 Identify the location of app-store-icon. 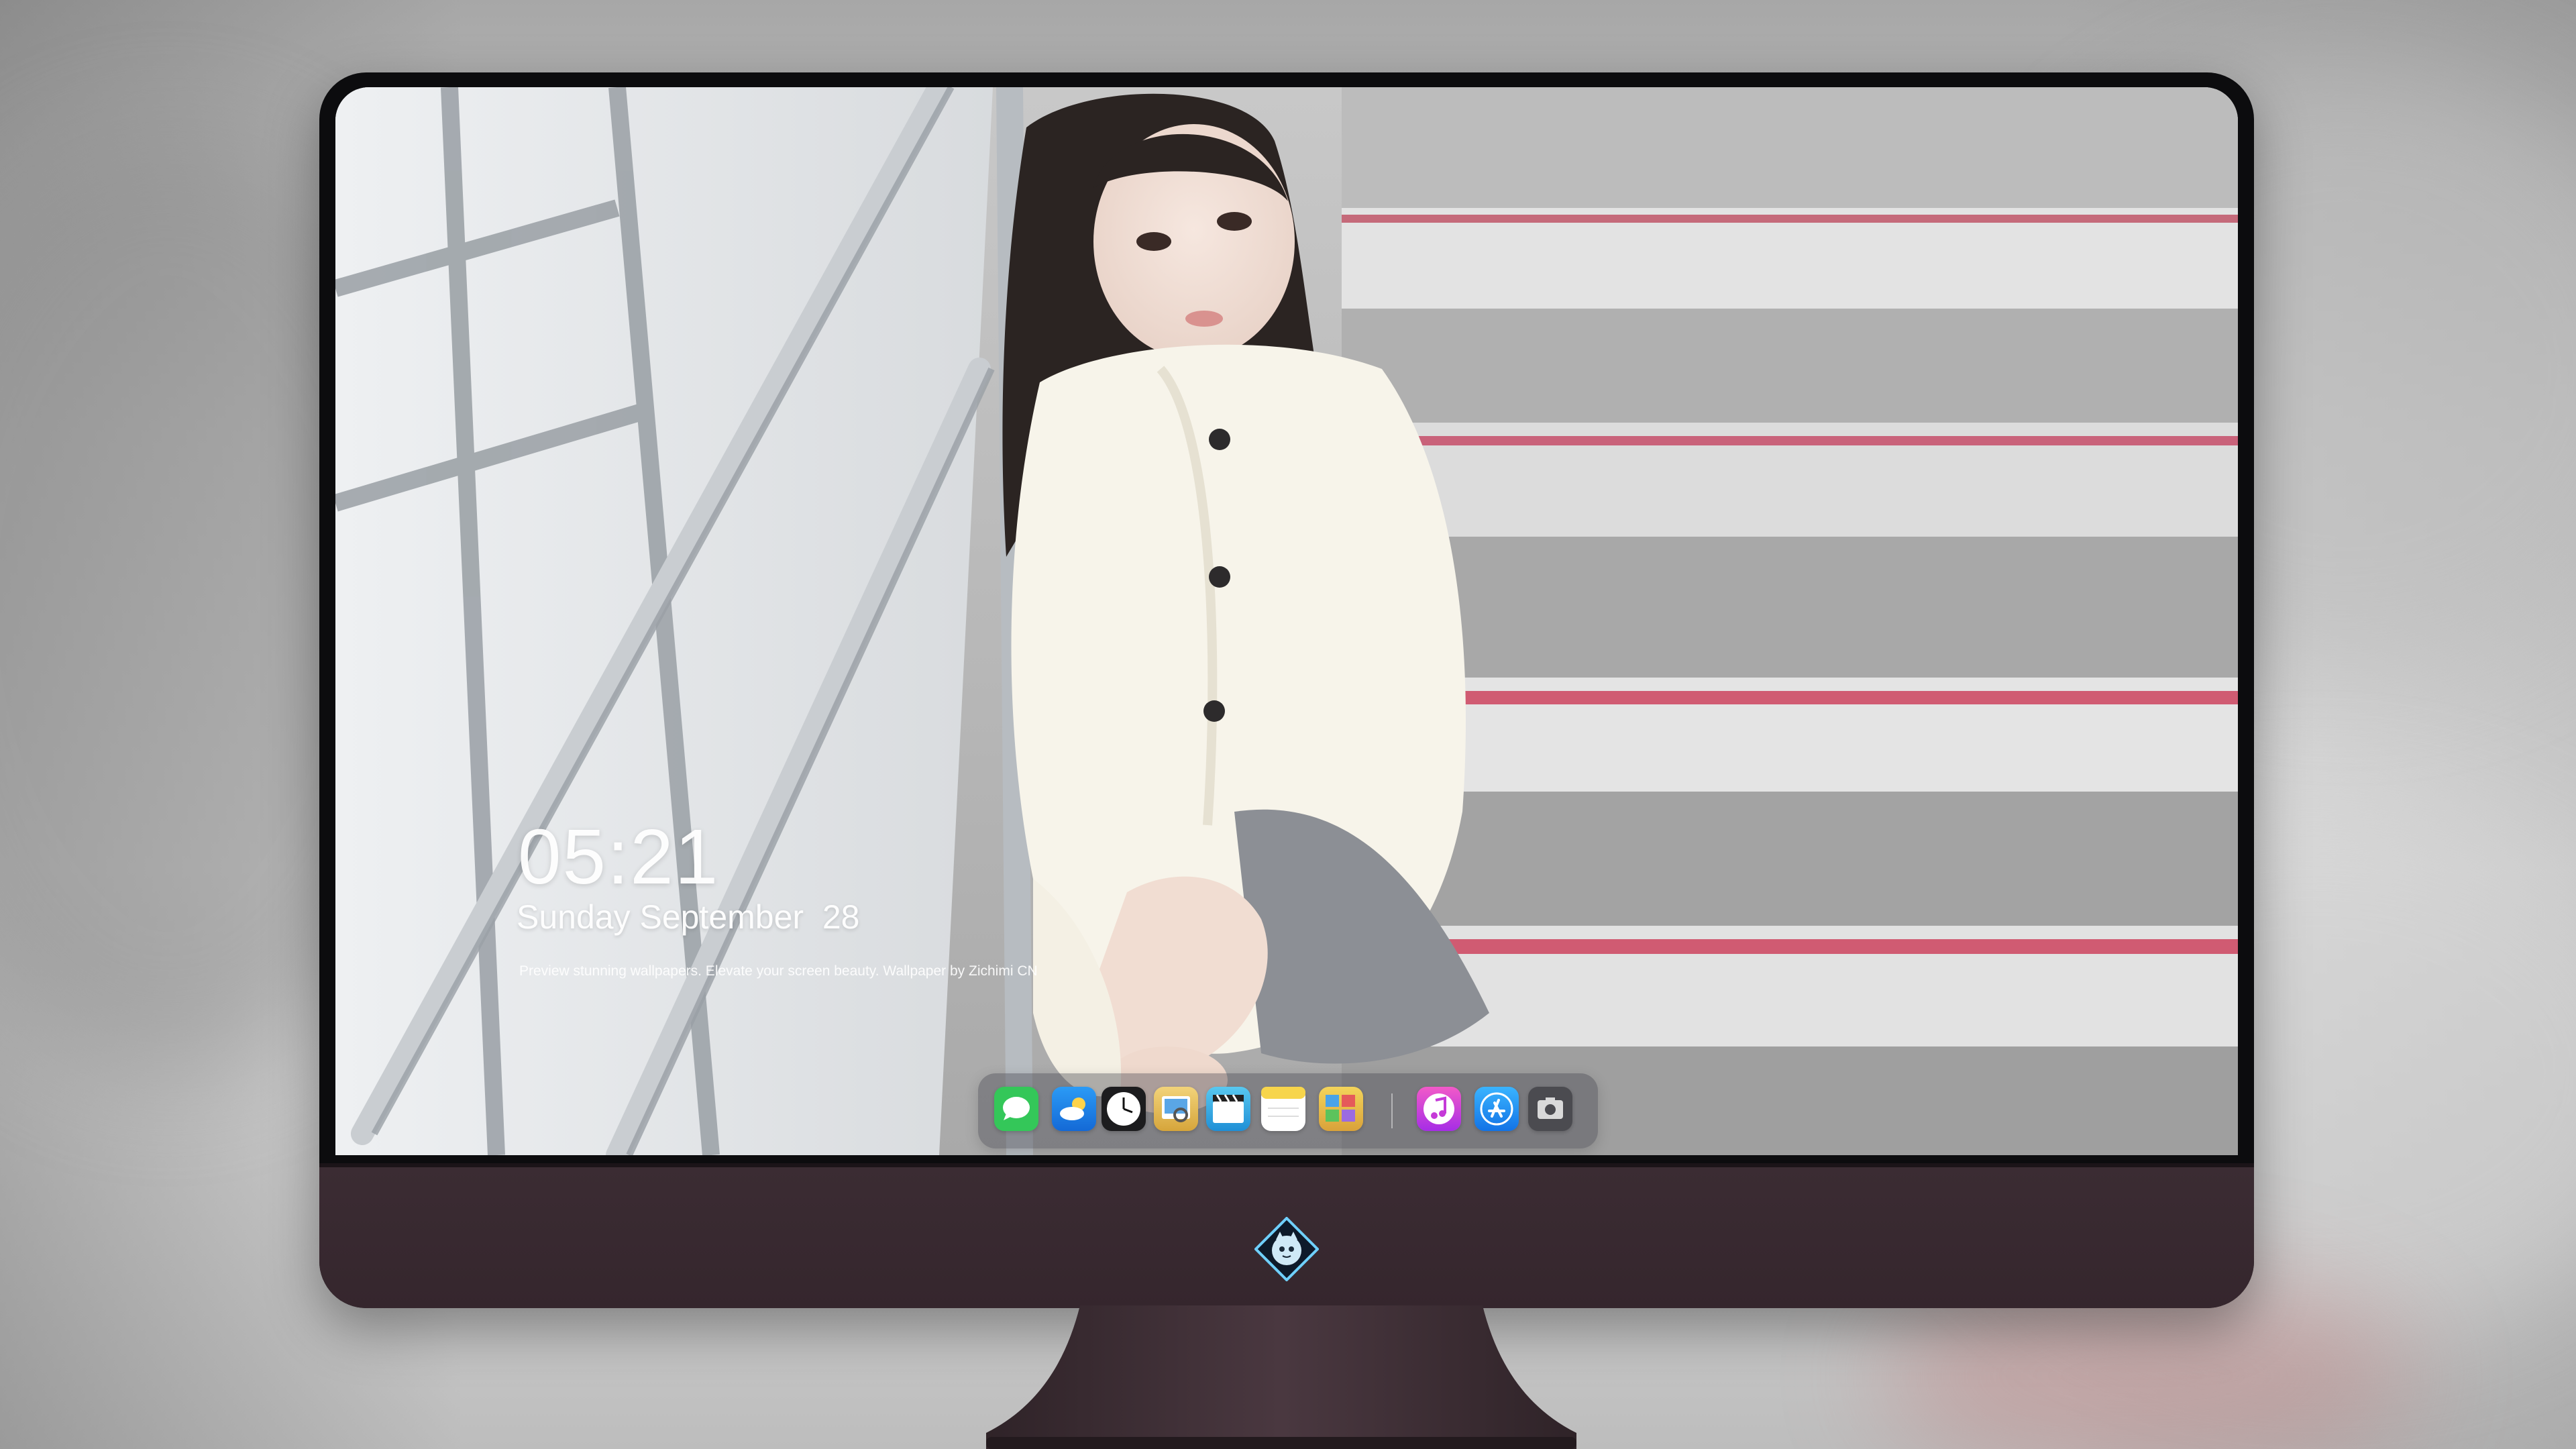
(1496, 1109).